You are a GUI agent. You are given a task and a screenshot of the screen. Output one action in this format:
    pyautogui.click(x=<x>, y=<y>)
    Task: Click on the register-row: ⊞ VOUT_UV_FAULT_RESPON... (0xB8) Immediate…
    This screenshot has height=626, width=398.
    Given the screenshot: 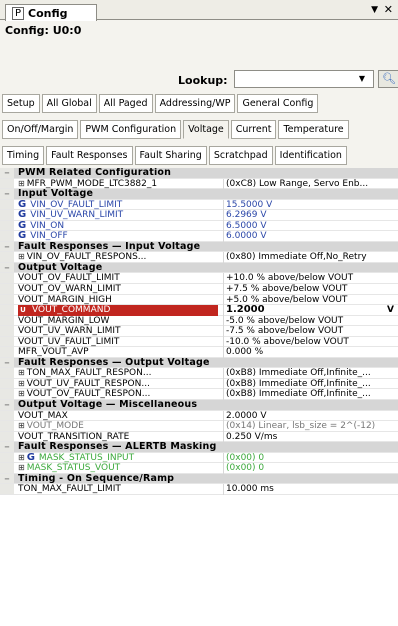 What is the action you would take?
    pyautogui.click(x=199, y=384)
    